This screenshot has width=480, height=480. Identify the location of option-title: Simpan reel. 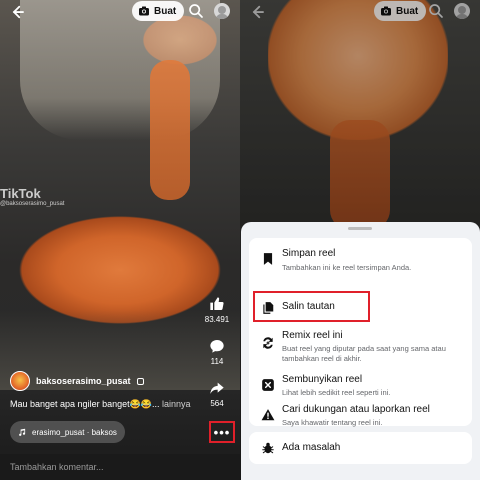
(309, 253).